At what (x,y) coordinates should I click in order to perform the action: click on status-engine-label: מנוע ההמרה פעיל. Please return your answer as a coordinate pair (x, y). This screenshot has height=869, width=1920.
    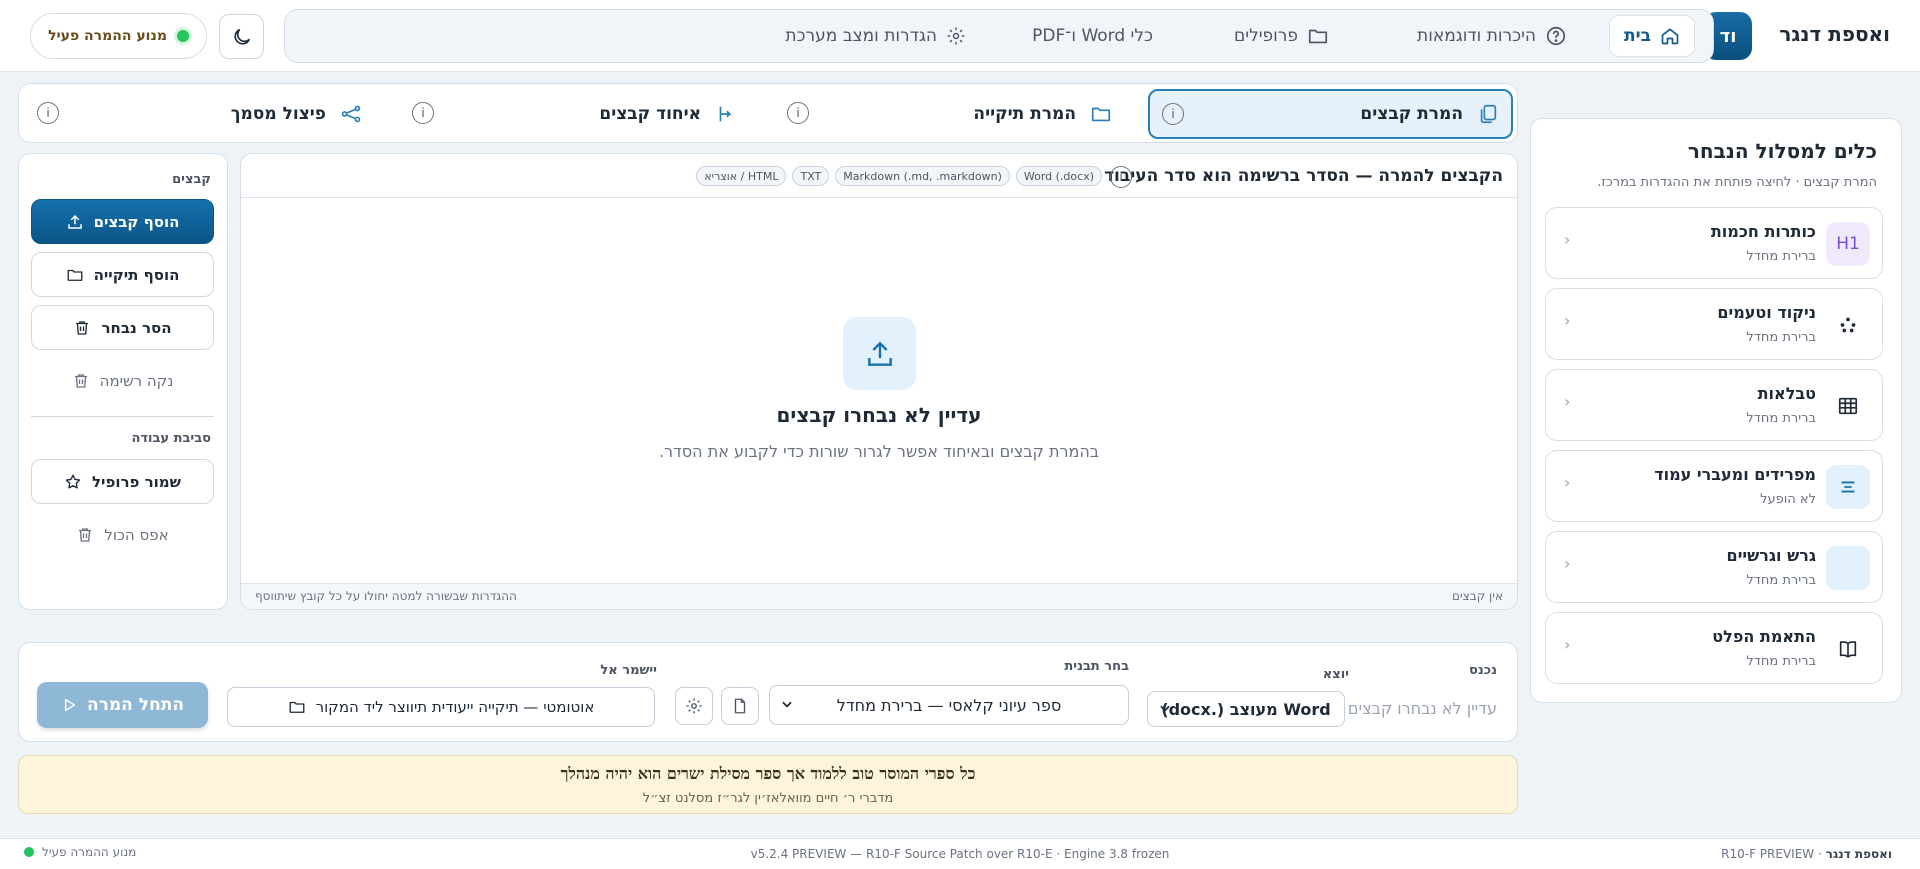
    Looking at the image, I should click on (89, 852).